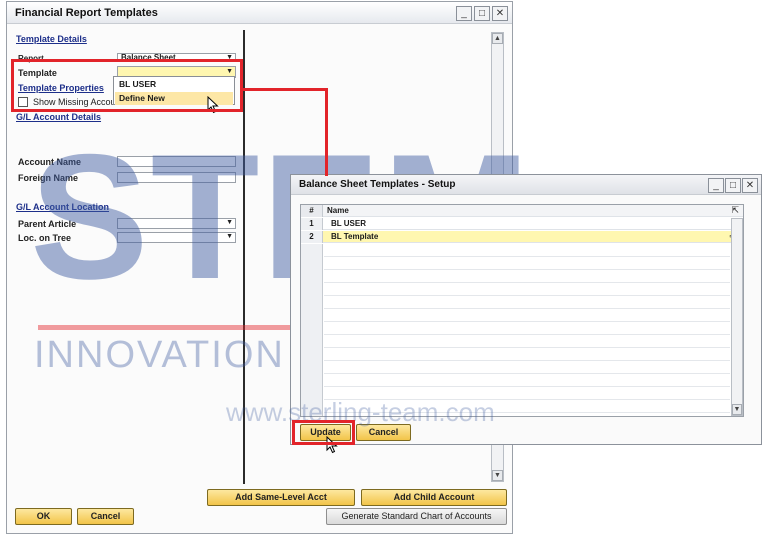 This screenshot has height=537, width=768. I want to click on row-number-gutter, so click(312, 330).